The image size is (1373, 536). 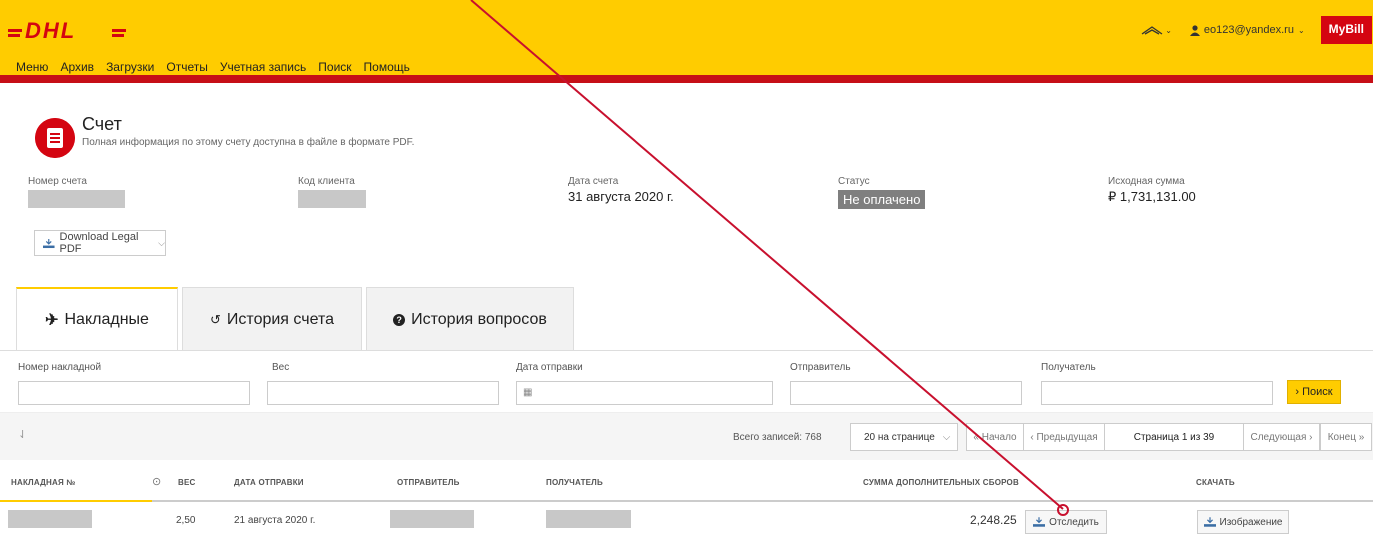 I want to click on filter-weight: Вес, so click(x=383, y=383).